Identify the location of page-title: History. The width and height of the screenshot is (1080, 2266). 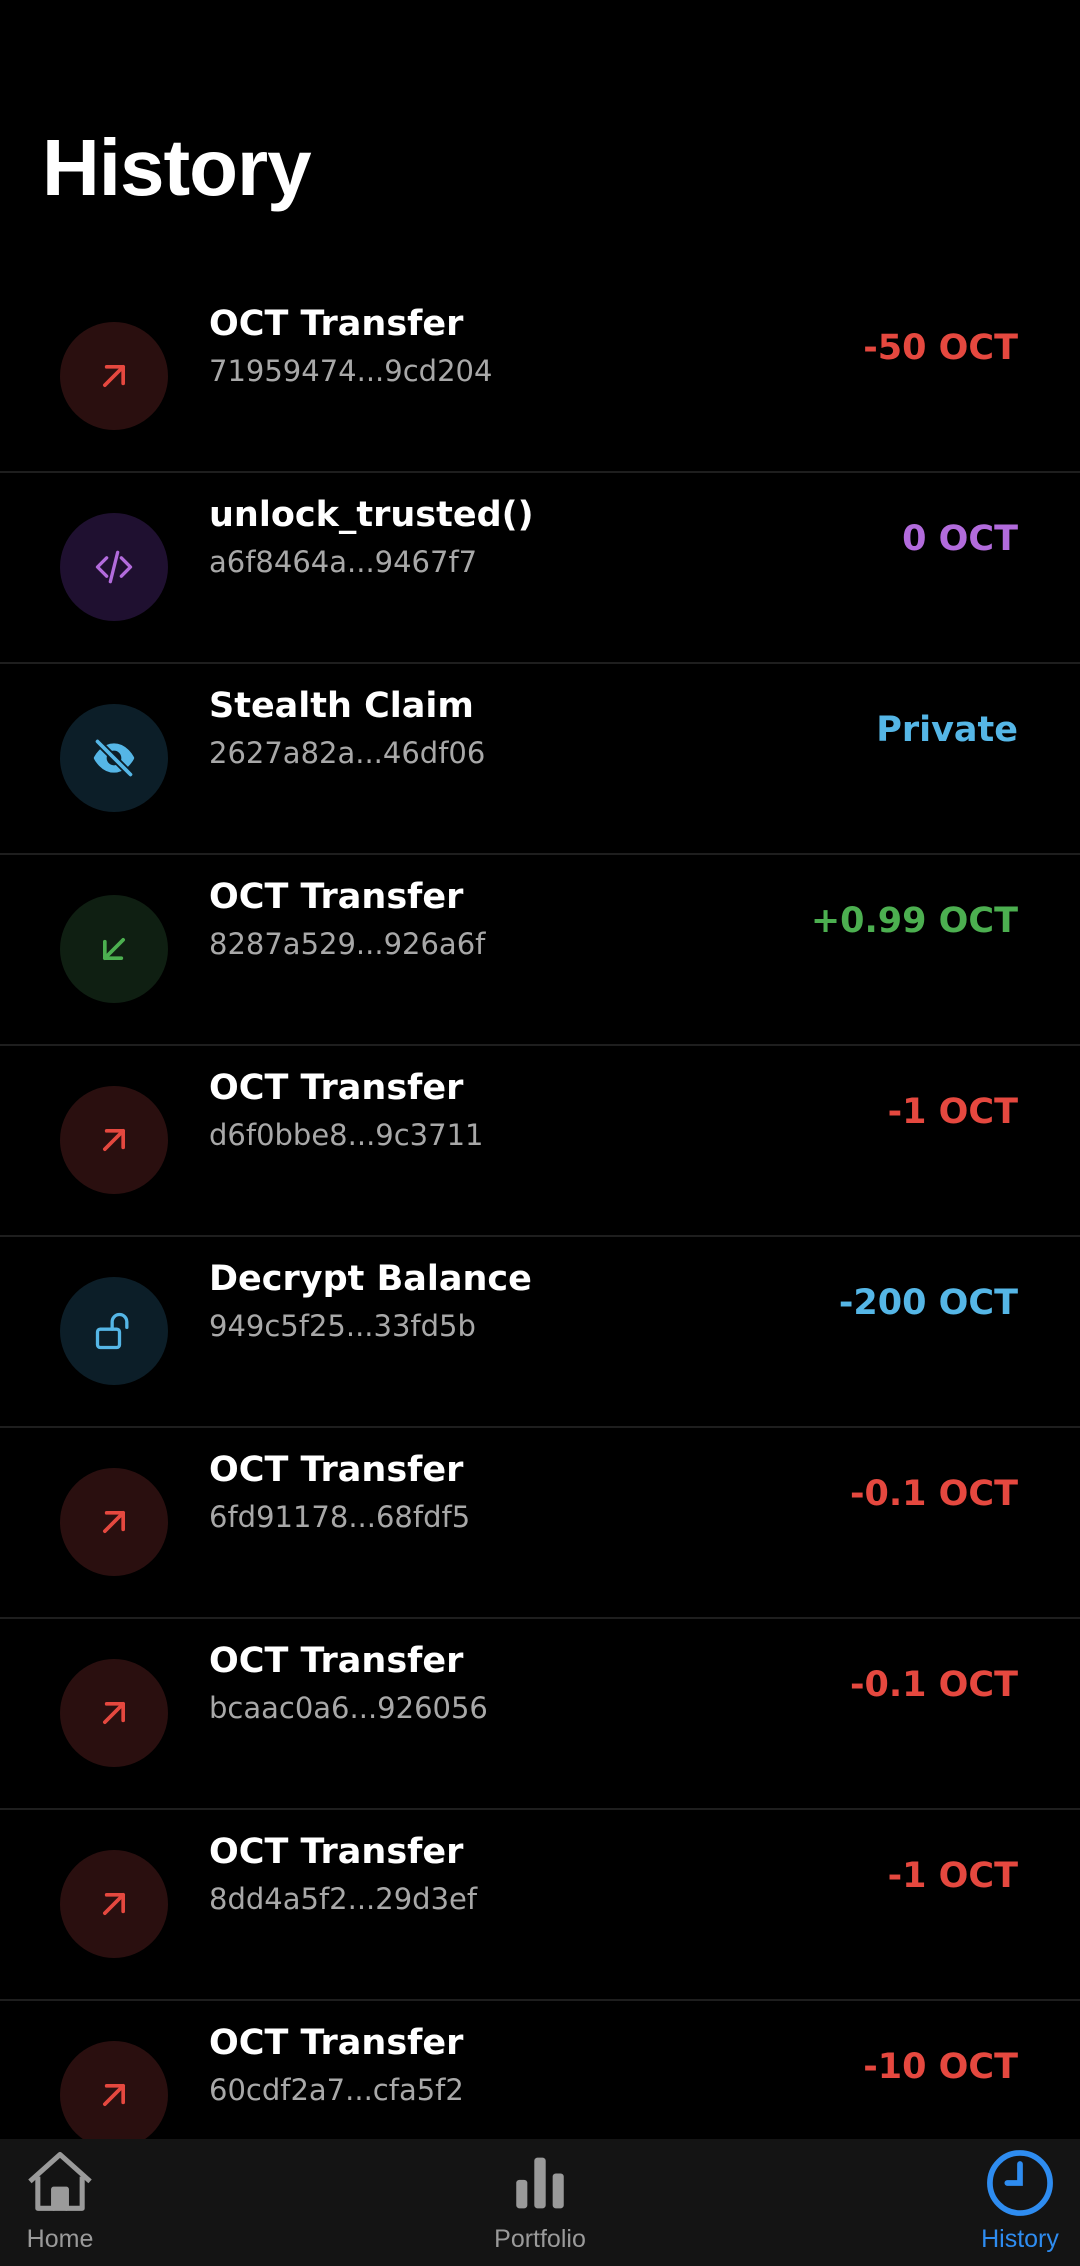
(177, 167).